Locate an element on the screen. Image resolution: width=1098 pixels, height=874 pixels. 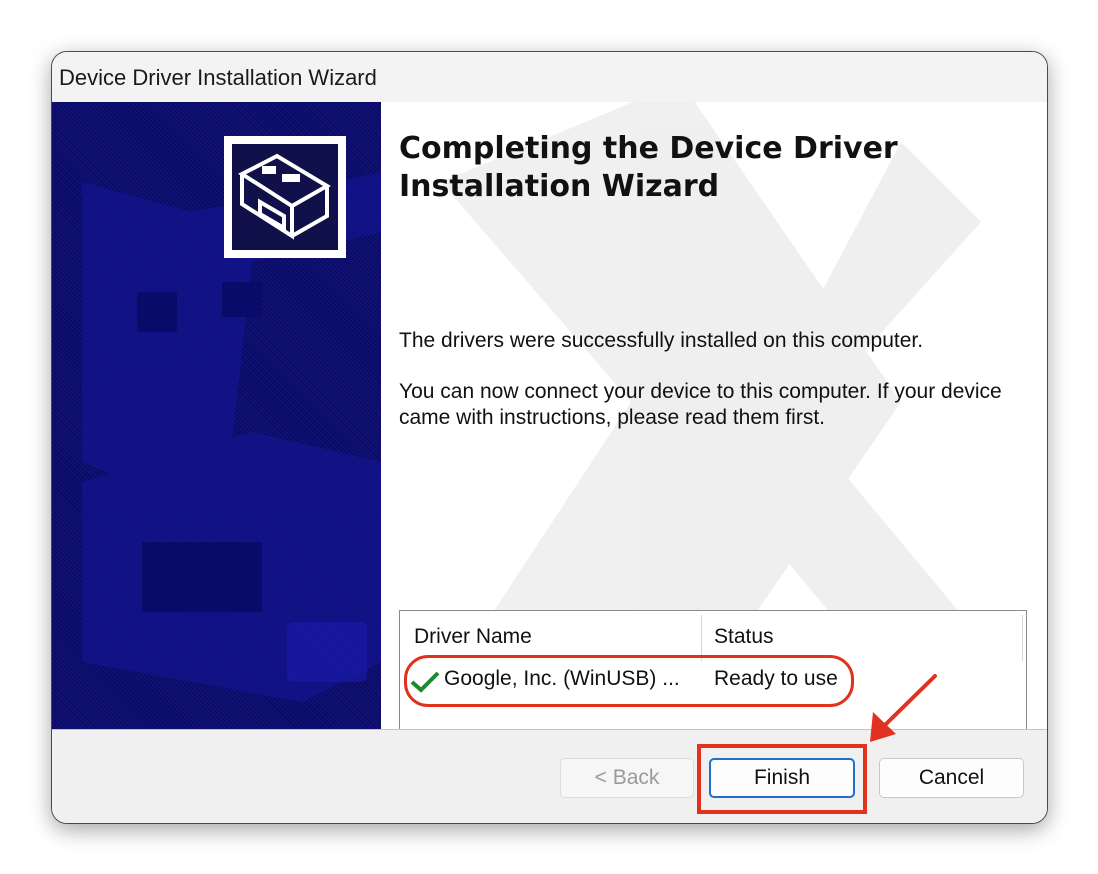
cancel-button: Cancel is located at coordinates (951, 778).